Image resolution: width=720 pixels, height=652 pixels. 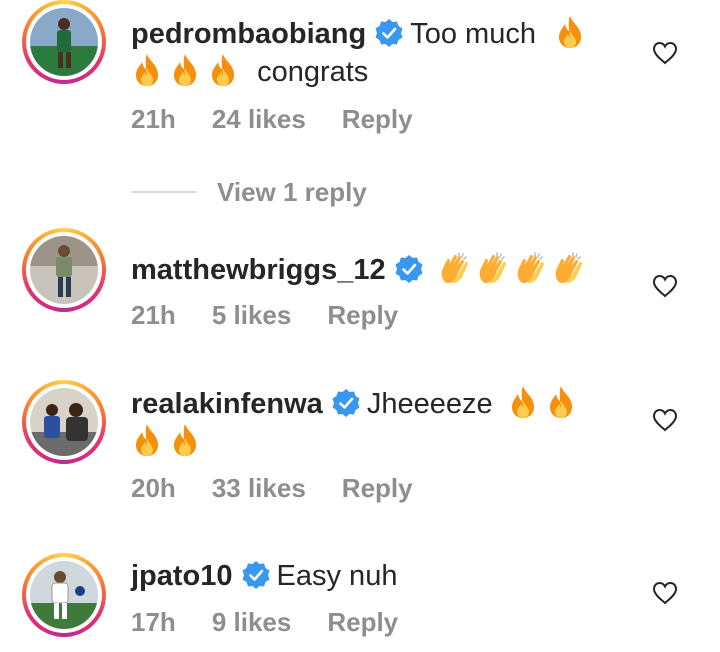 What do you see at coordinates (252, 622) in the screenshot?
I see `likes-count: 9 likes` at bounding box center [252, 622].